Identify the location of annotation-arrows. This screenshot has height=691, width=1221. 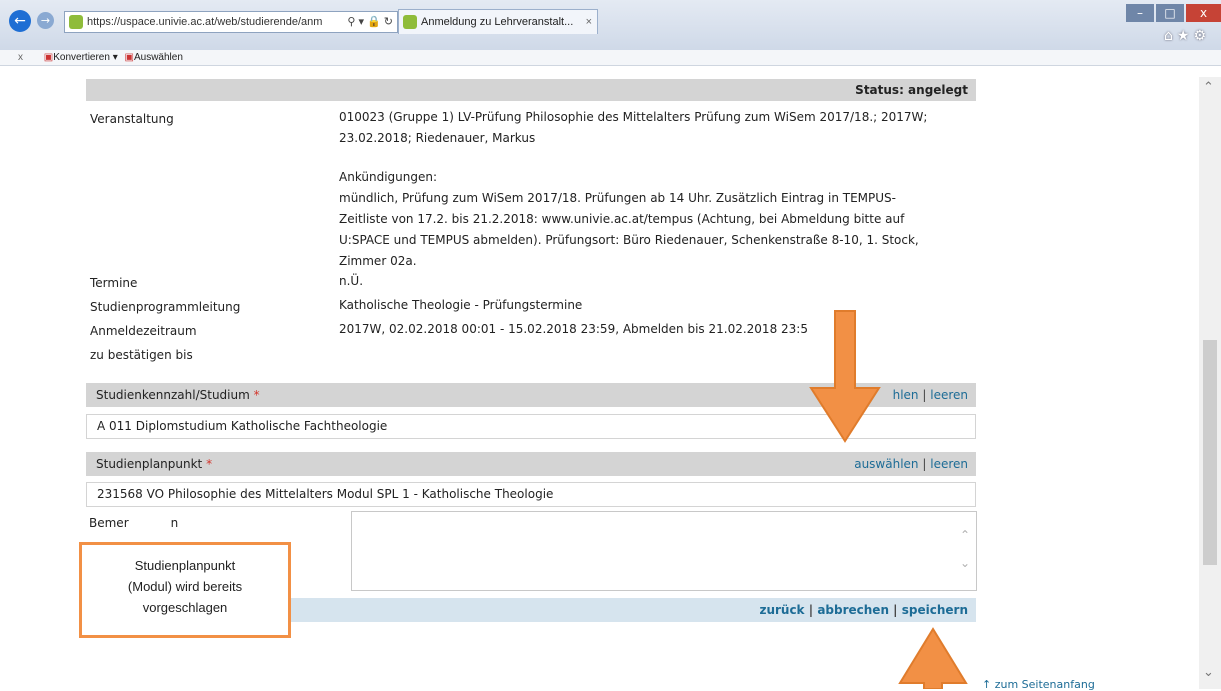
(888, 499).